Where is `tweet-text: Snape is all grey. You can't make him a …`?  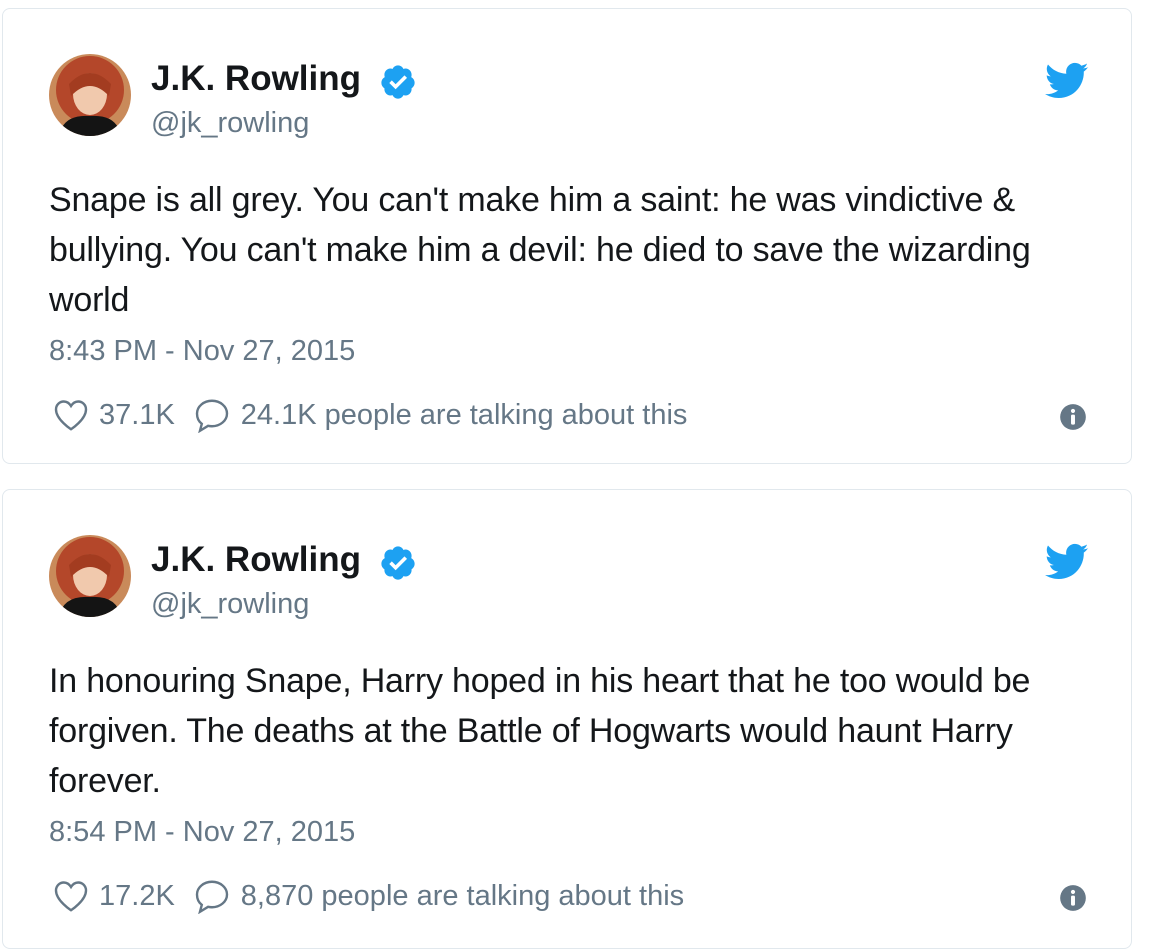 tweet-text: Snape is all grey. You can't make him a … is located at coordinates (540, 250).